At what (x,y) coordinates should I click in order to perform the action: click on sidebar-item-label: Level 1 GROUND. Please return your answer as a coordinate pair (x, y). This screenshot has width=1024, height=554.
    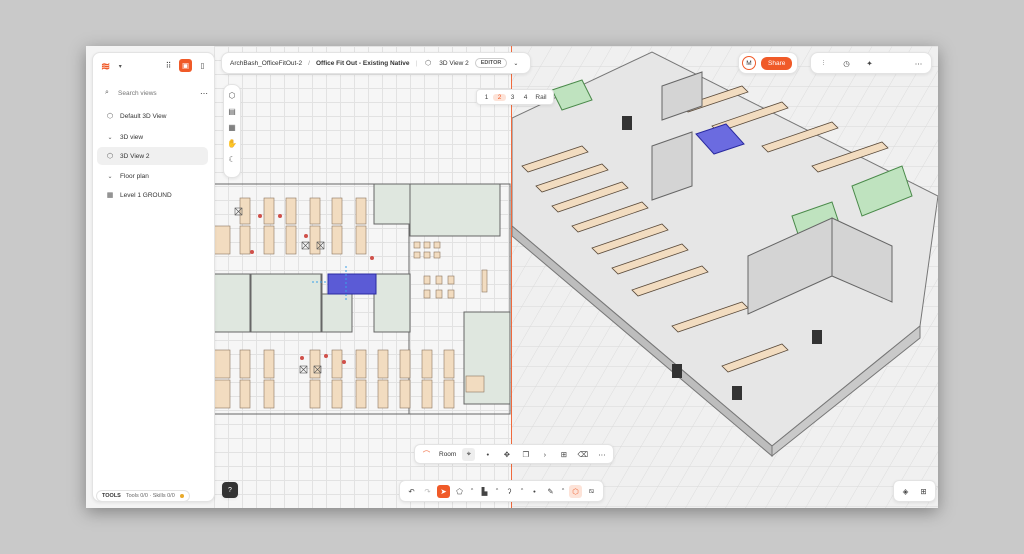
    Looking at the image, I should click on (146, 195).